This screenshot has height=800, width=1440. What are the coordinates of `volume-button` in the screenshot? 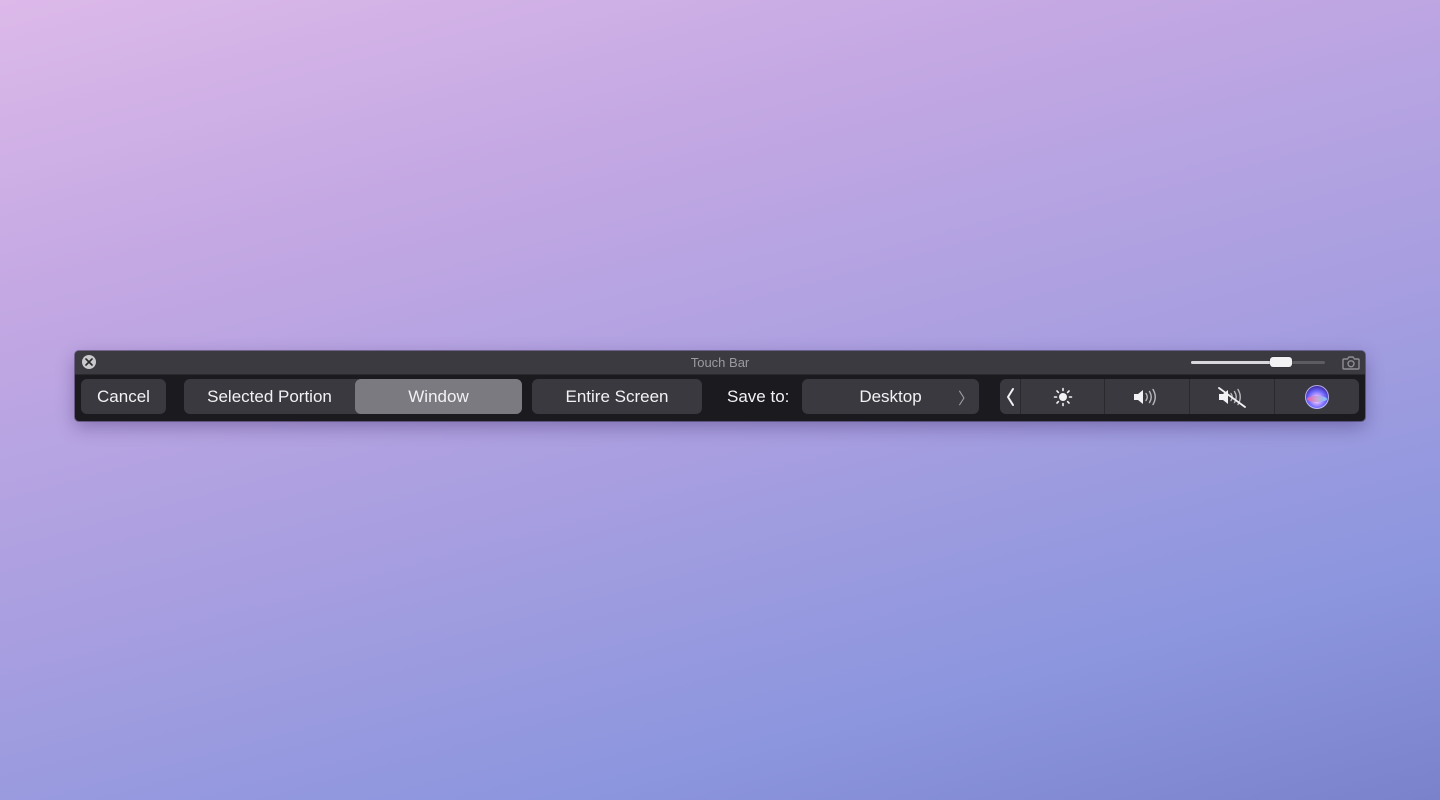 It's located at (1147, 396).